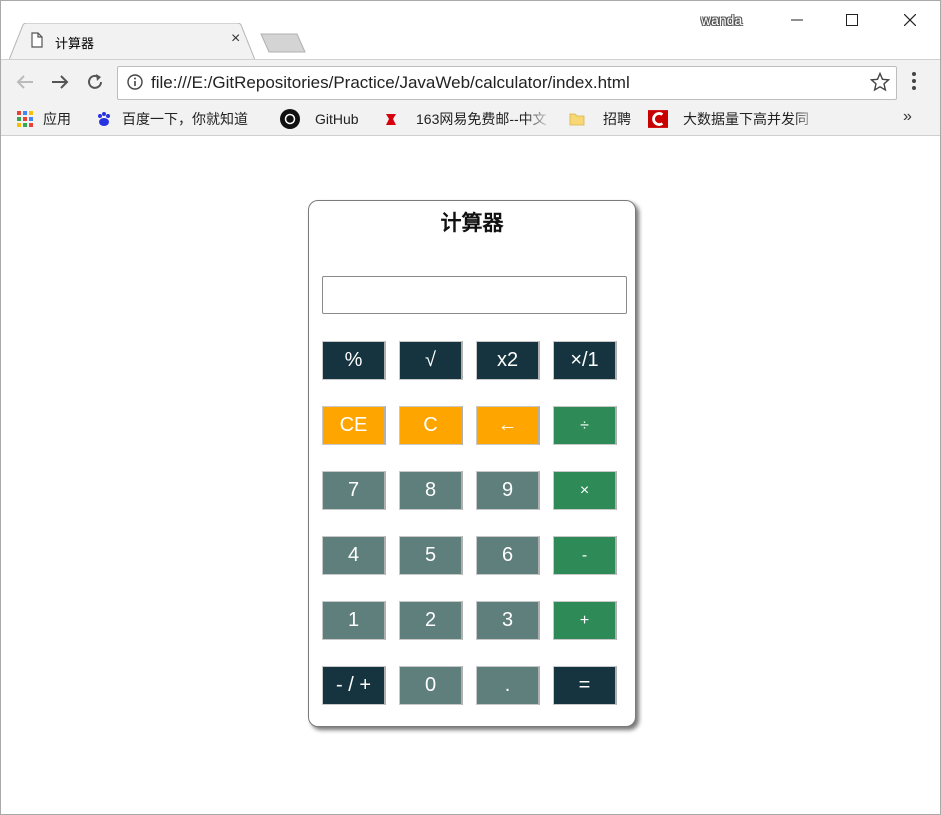 This screenshot has height=815, width=941. I want to click on key-2-1-button: 8, so click(431, 490).